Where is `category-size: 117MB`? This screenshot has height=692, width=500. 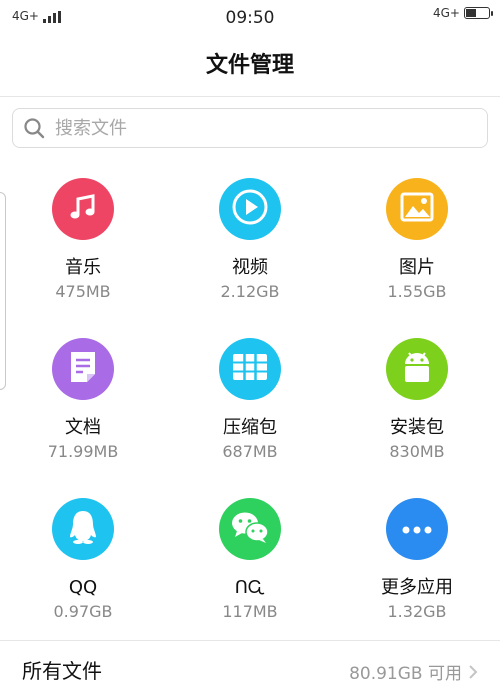
category-size: 117MB is located at coordinates (250, 611).